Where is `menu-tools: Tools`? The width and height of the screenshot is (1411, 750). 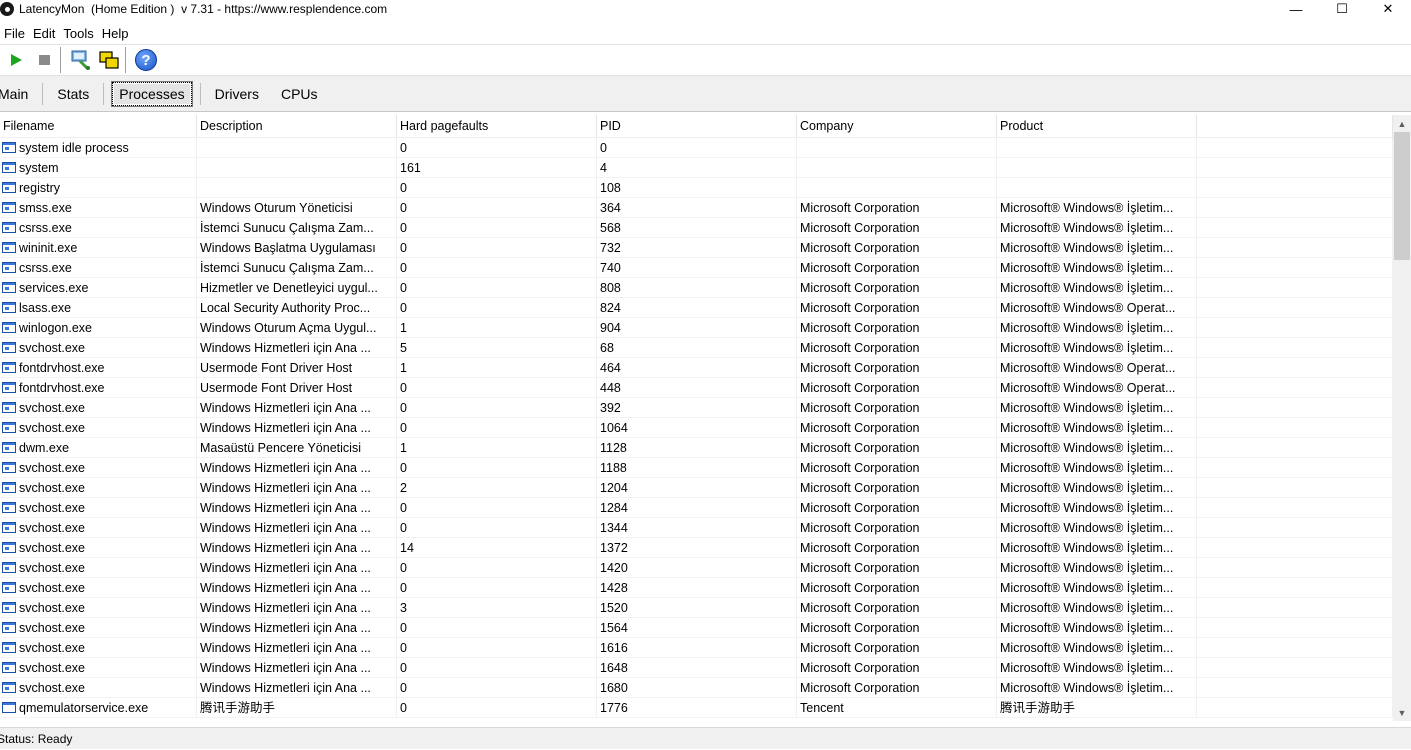 menu-tools: Tools is located at coordinates (78, 33).